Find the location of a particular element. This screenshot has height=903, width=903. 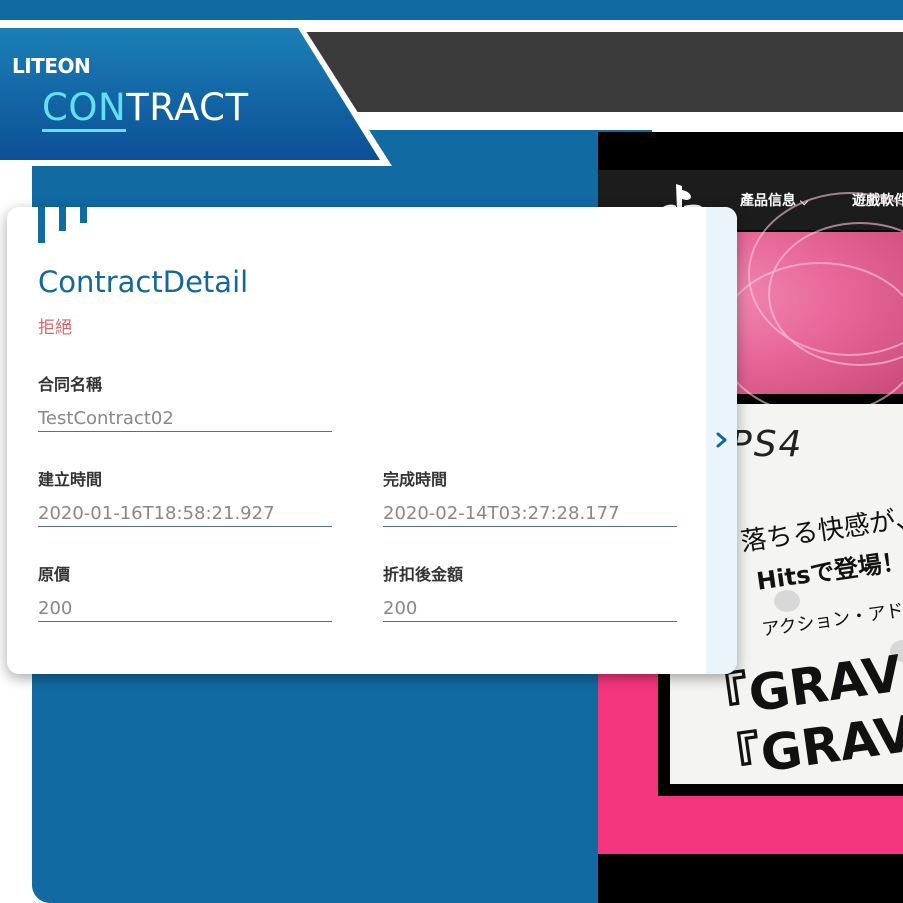

promo-nav-products-label: 產品信息 is located at coordinates (768, 201).